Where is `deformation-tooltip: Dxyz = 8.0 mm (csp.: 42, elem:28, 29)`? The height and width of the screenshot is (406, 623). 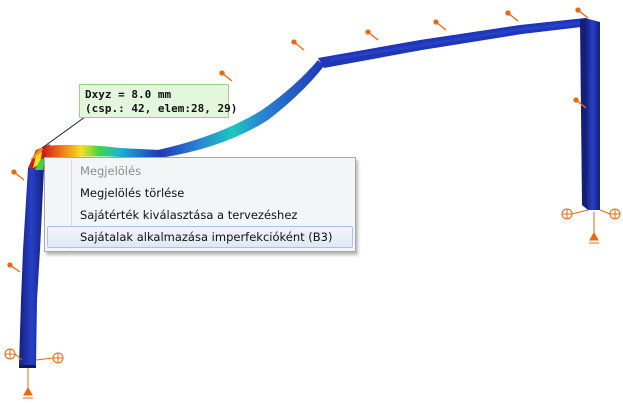 deformation-tooltip: Dxyz = 8.0 mm (csp.: 42, elem:28, 29) is located at coordinates (158, 101).